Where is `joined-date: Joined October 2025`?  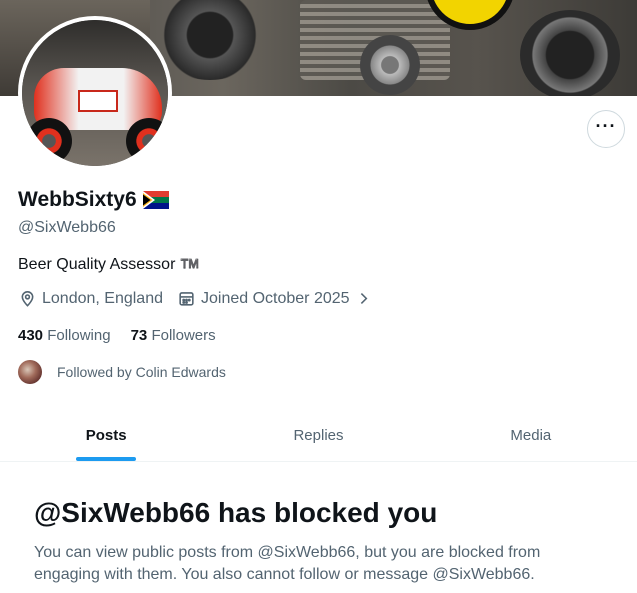
joined-date: Joined October 2025 is located at coordinates (274, 298).